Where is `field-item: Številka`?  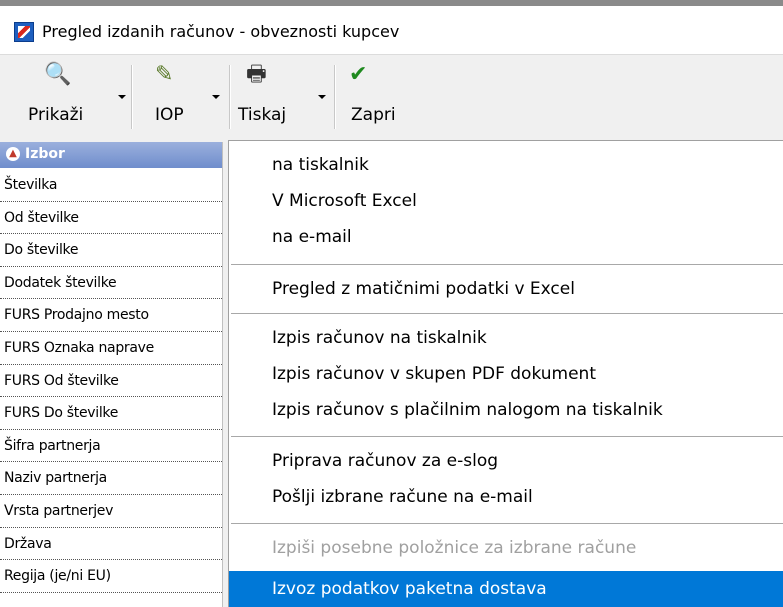
field-item: Številka is located at coordinates (111, 185).